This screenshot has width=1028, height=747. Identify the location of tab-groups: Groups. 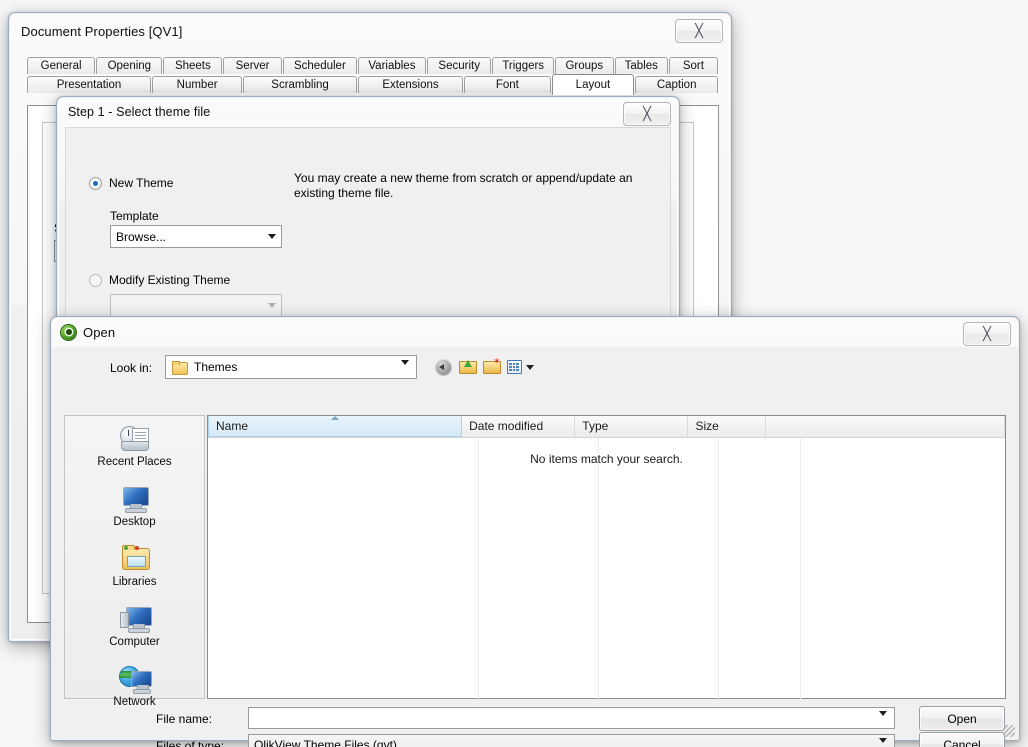
(584, 65).